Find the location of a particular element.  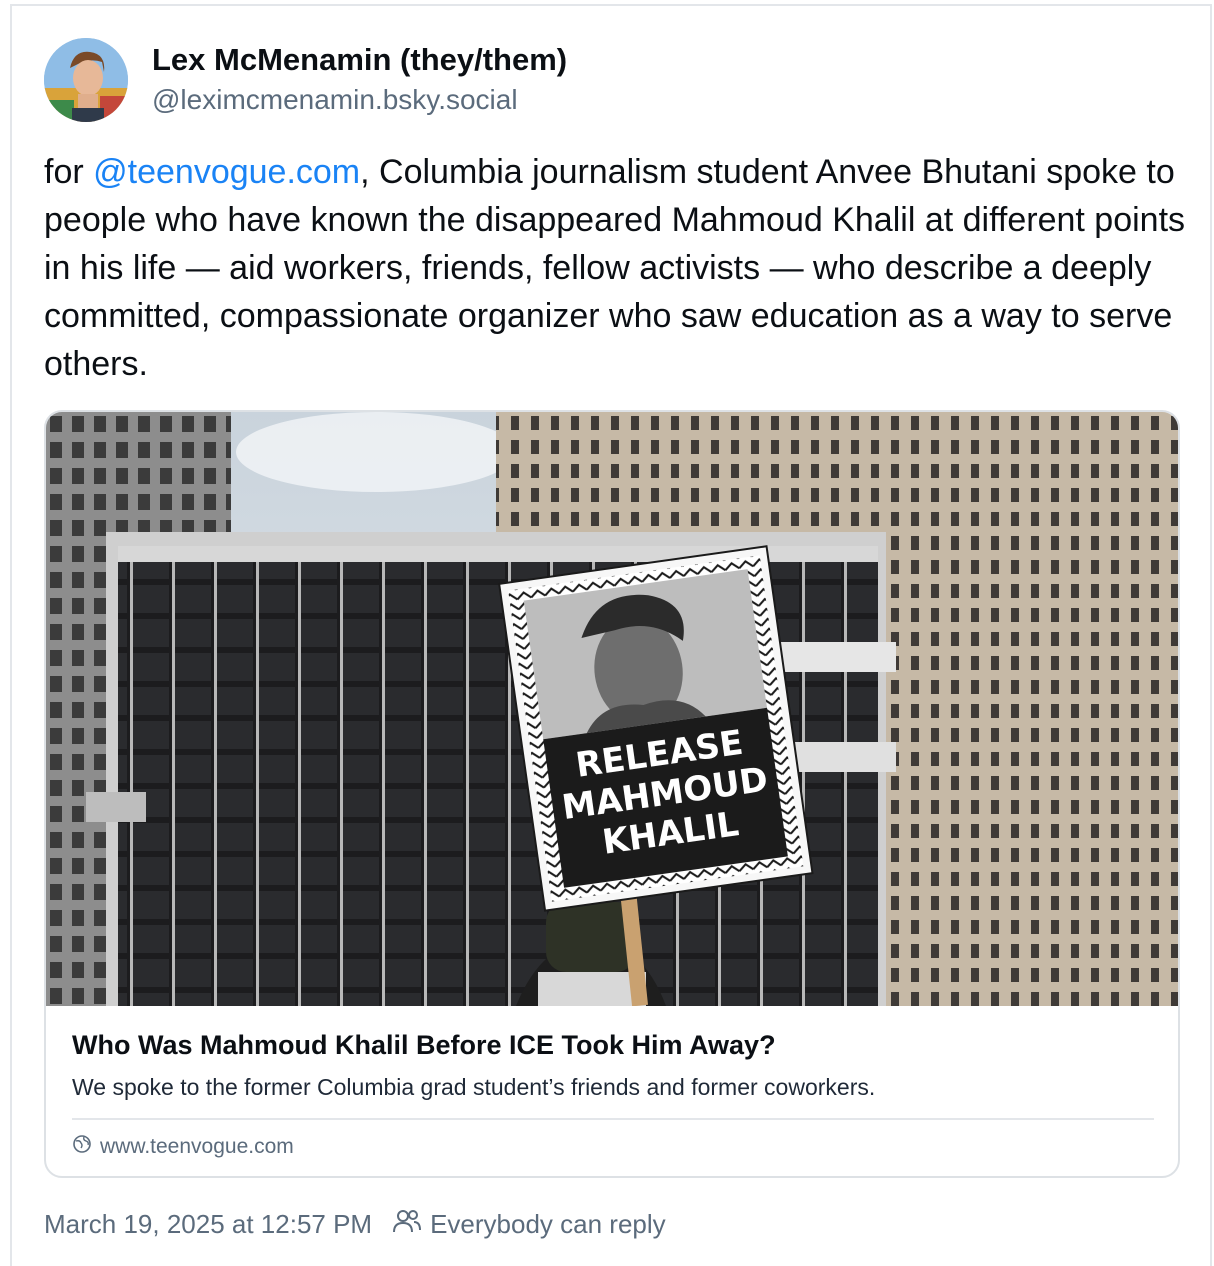

reply-setting-label: Everybody can reply is located at coordinates (548, 1224).